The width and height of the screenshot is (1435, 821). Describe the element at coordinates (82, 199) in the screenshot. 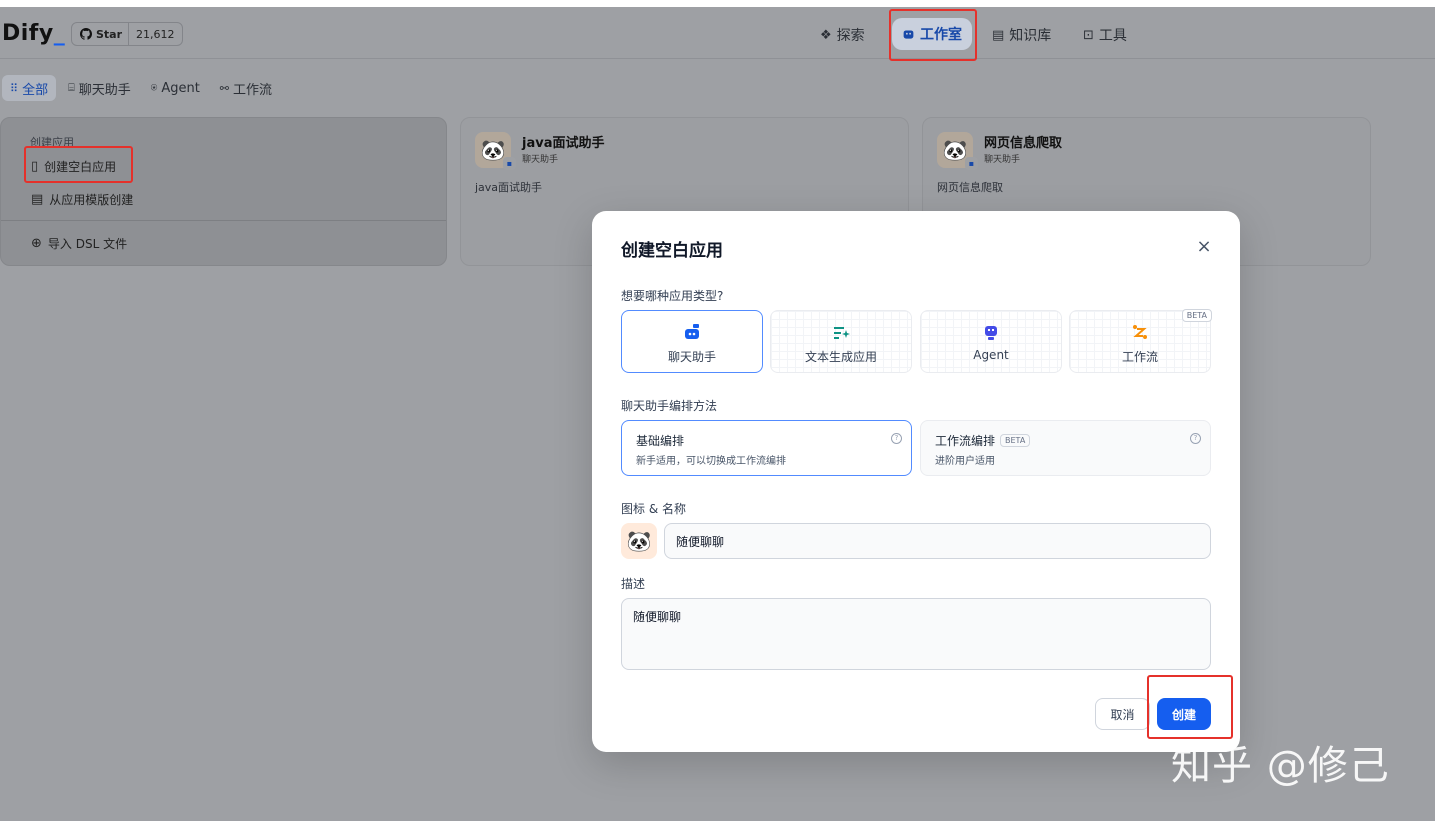

I see `create-from-template-button: ▤ 从应用模版创建` at that location.